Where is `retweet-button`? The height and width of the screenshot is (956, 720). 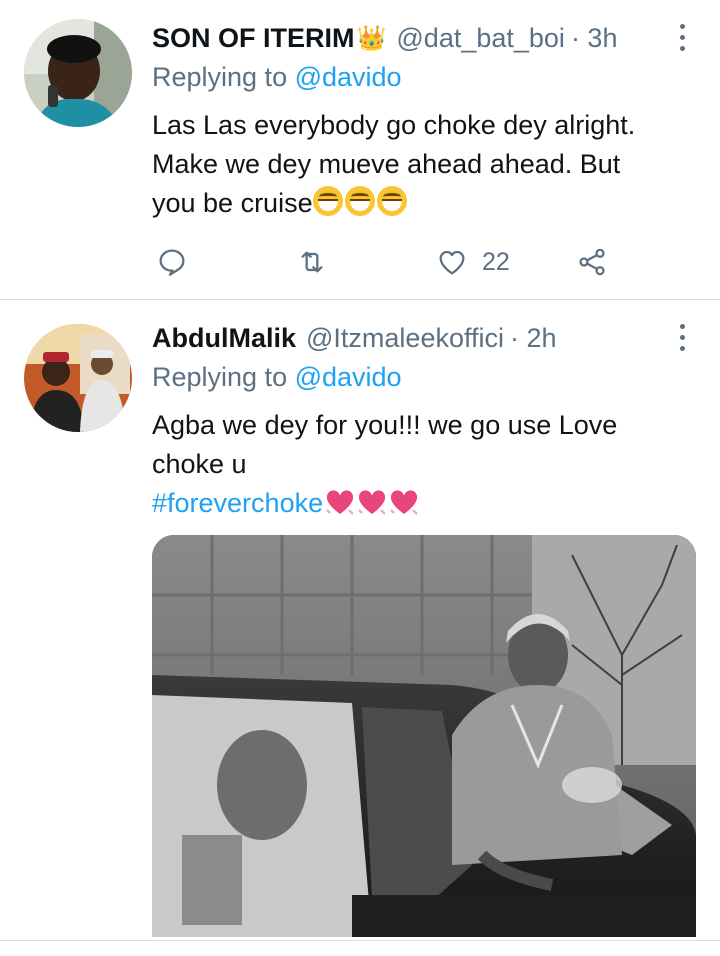
retweet-button is located at coordinates (312, 262).